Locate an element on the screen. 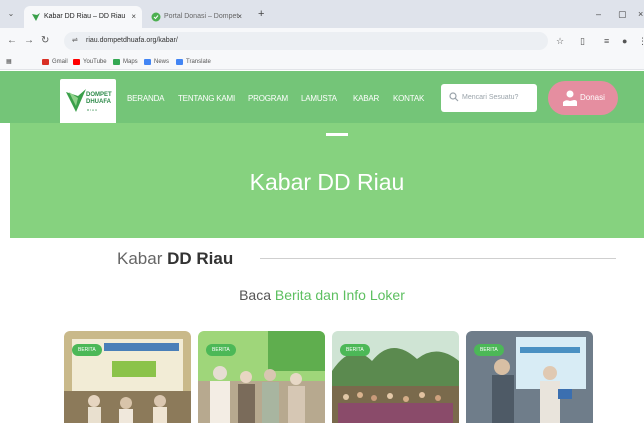 The height and width of the screenshot is (423, 644). search-icon is located at coordinates (454, 97).